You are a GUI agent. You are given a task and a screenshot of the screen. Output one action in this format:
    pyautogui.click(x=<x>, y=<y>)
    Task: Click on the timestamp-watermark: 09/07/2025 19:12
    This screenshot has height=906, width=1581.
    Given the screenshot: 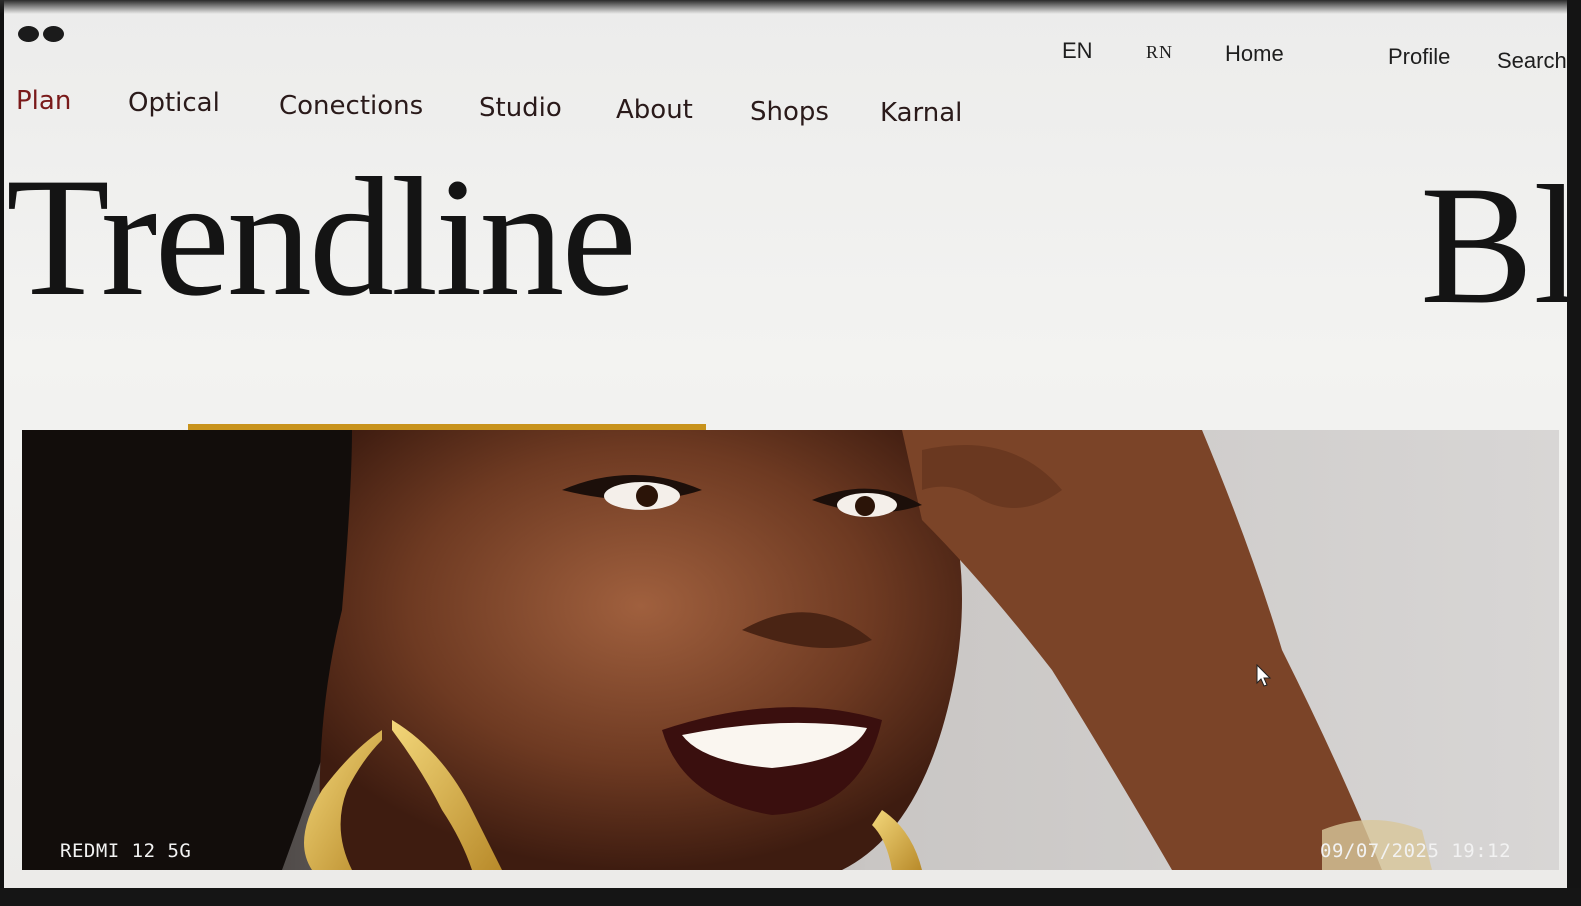 What is the action you would take?
    pyautogui.click(x=1416, y=851)
    